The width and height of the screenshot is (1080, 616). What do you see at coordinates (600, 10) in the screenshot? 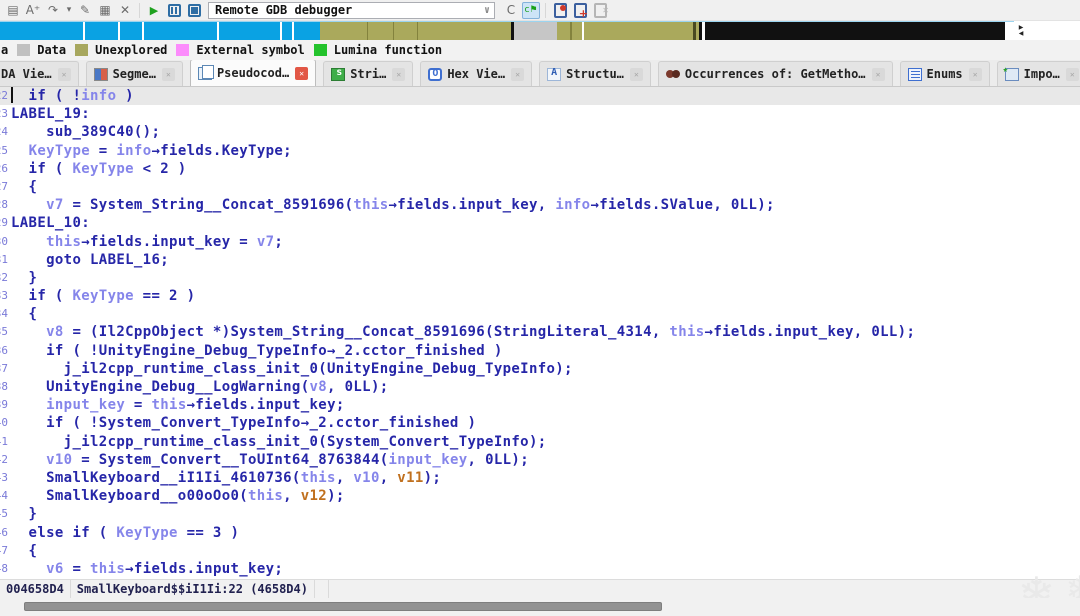
I see `delete-breakpoint-icon` at bounding box center [600, 10].